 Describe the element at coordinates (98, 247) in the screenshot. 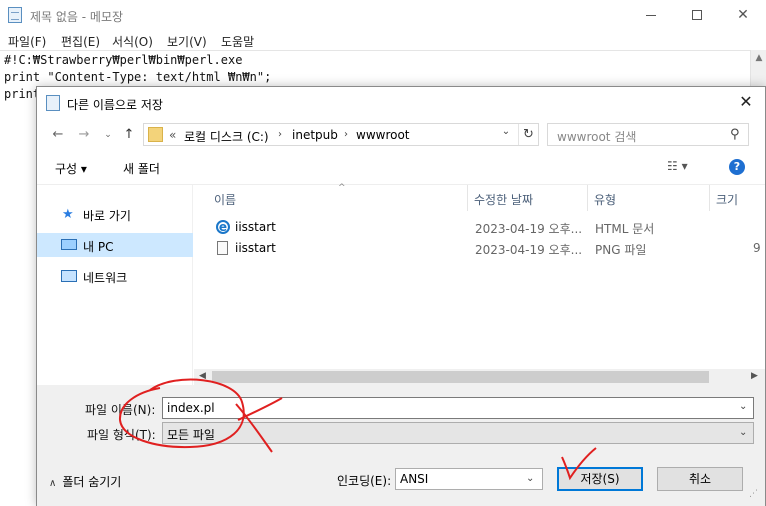

I see `nav-item-label: 내 PC` at that location.